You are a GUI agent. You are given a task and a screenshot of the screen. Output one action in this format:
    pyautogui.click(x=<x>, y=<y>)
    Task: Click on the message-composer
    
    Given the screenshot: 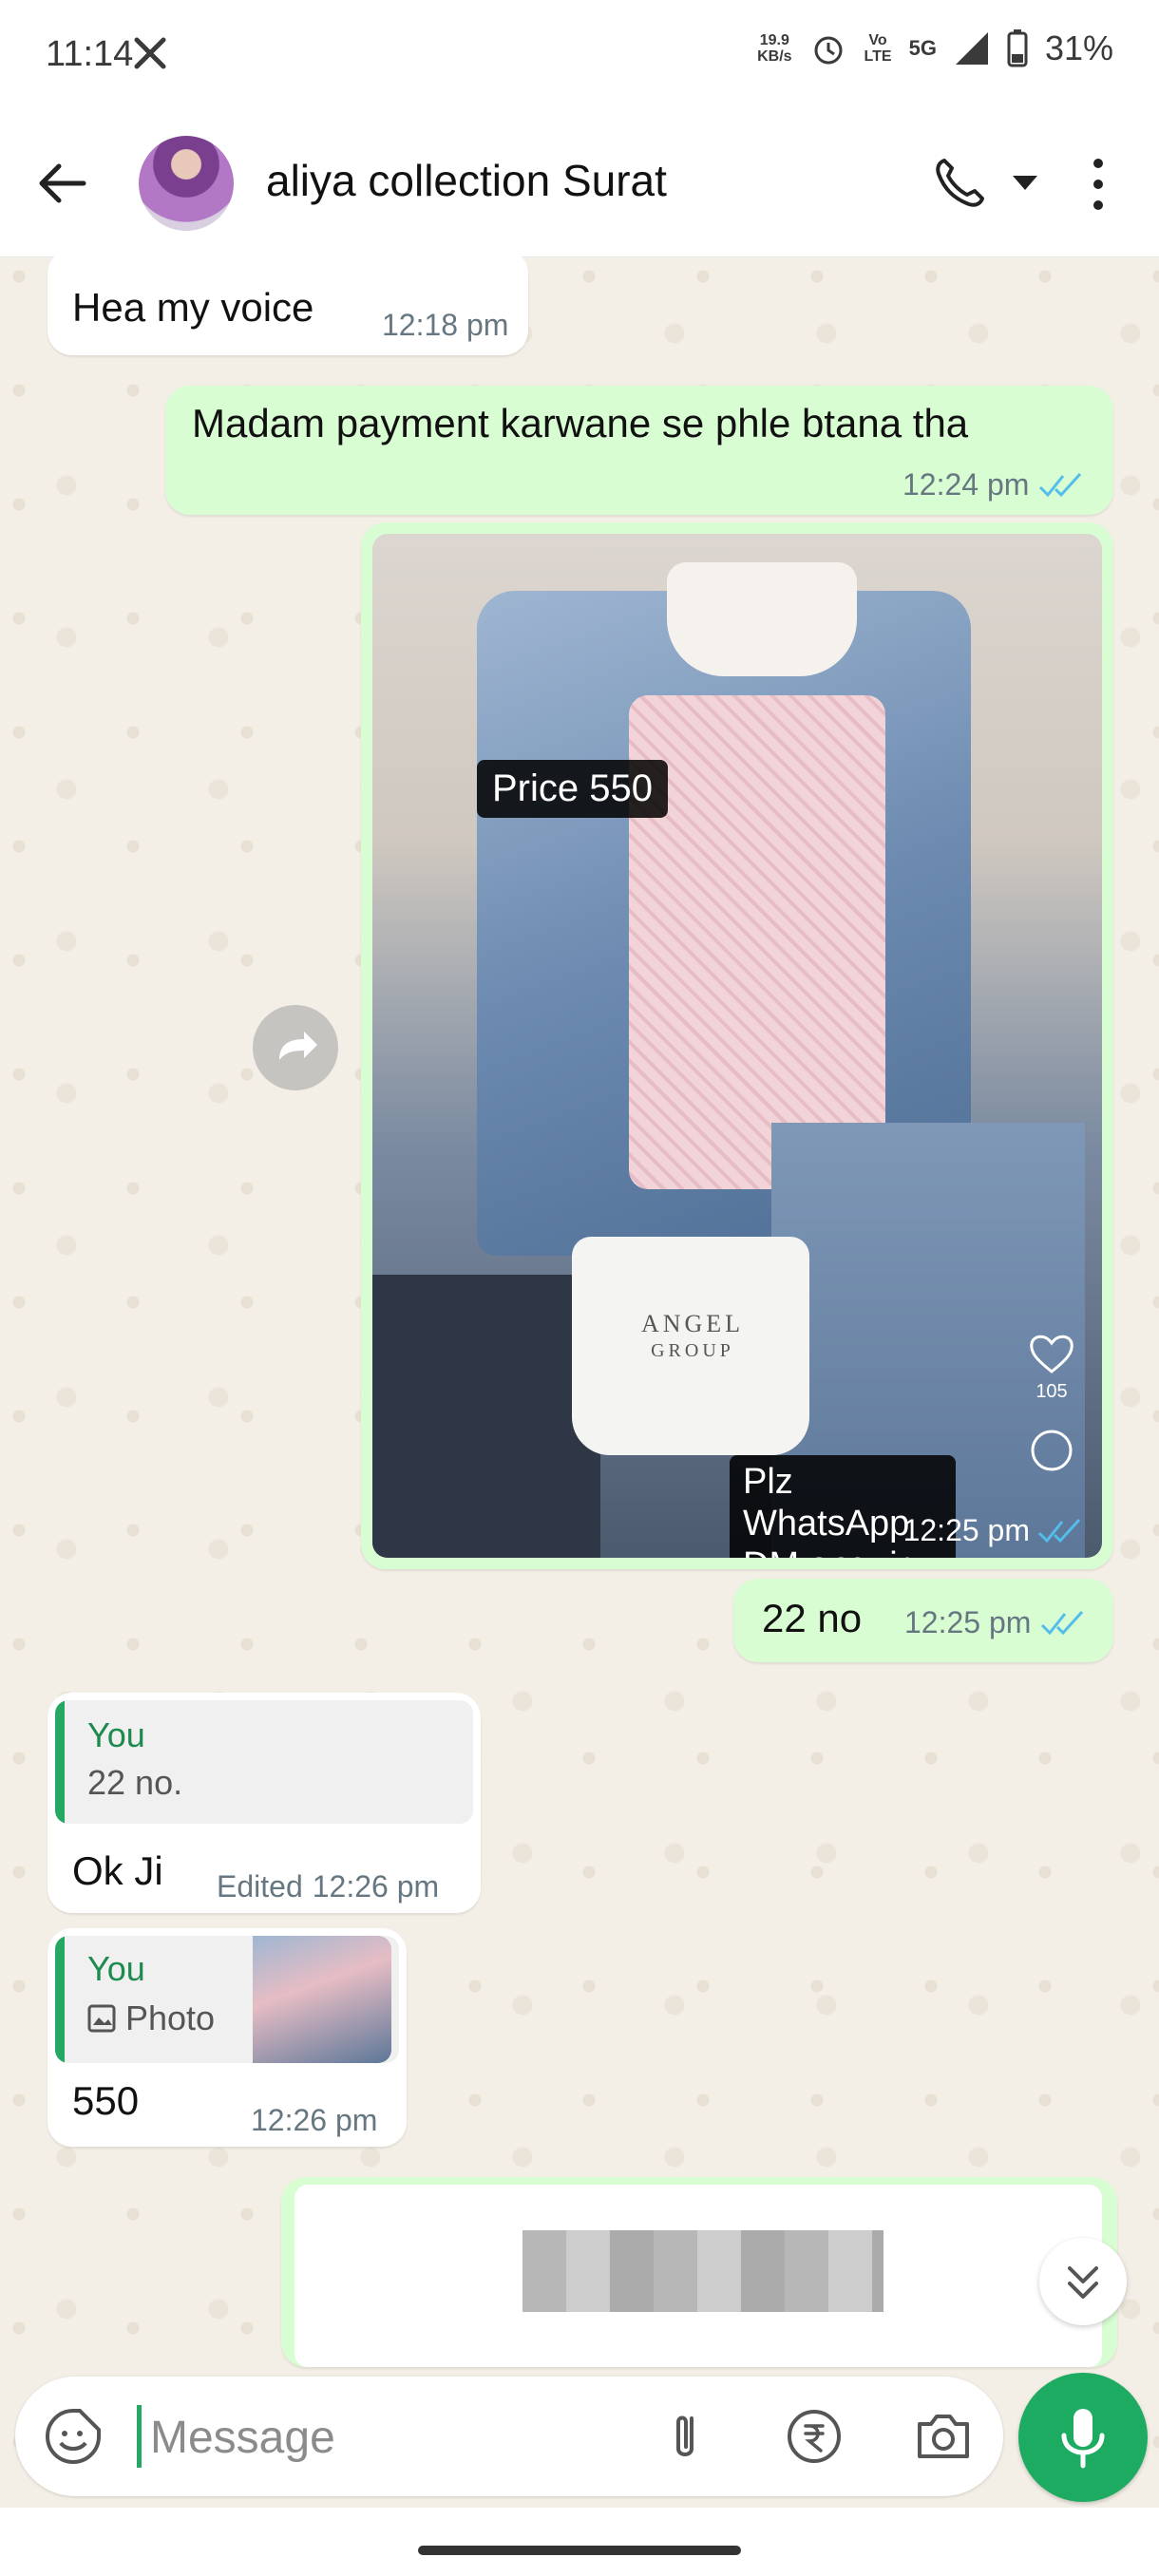 What is the action you would take?
    pyautogui.click(x=509, y=2436)
    